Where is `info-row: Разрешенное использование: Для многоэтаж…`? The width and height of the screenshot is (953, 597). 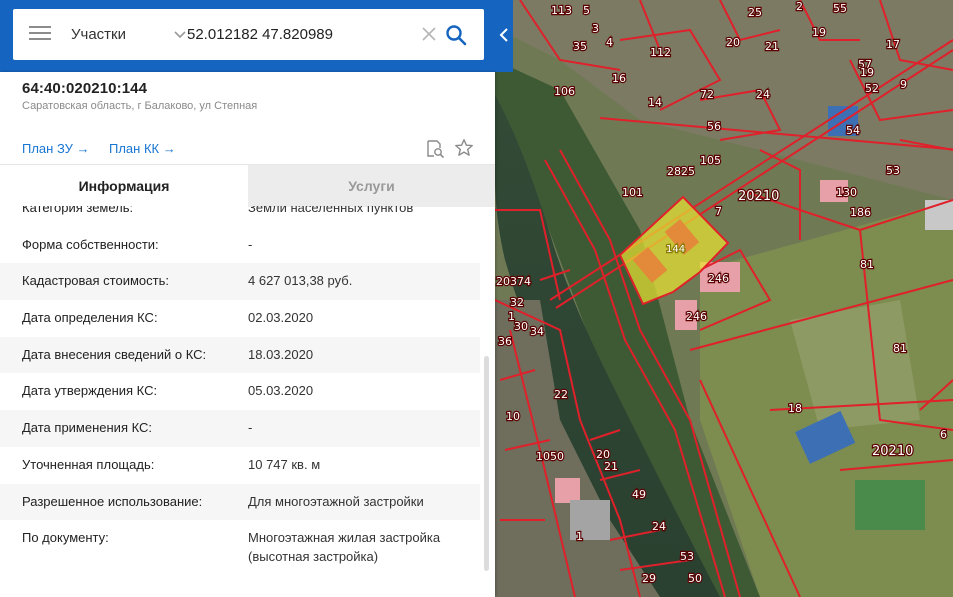
info-row: Разрешенное использование: Для многоэтаж… is located at coordinates (240, 502).